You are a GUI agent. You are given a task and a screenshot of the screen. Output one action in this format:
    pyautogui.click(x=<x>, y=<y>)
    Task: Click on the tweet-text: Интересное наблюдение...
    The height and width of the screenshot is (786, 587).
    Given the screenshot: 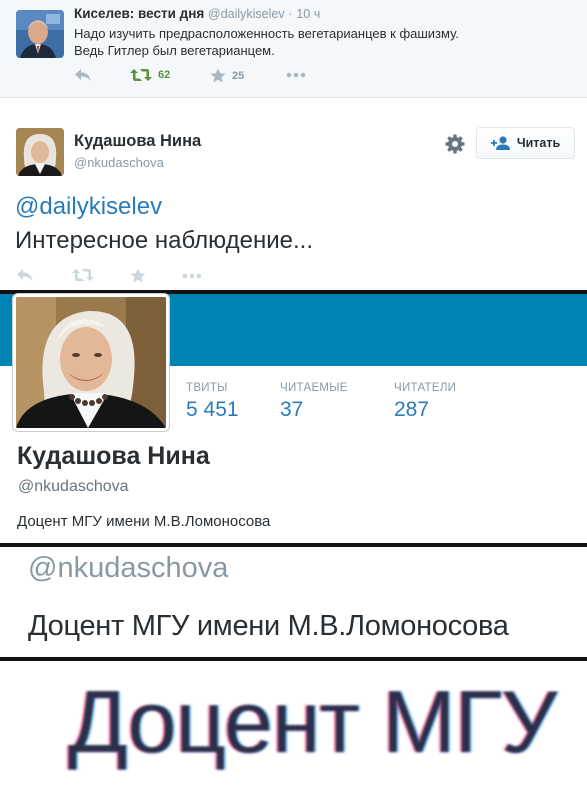 What is the action you would take?
    pyautogui.click(x=164, y=240)
    